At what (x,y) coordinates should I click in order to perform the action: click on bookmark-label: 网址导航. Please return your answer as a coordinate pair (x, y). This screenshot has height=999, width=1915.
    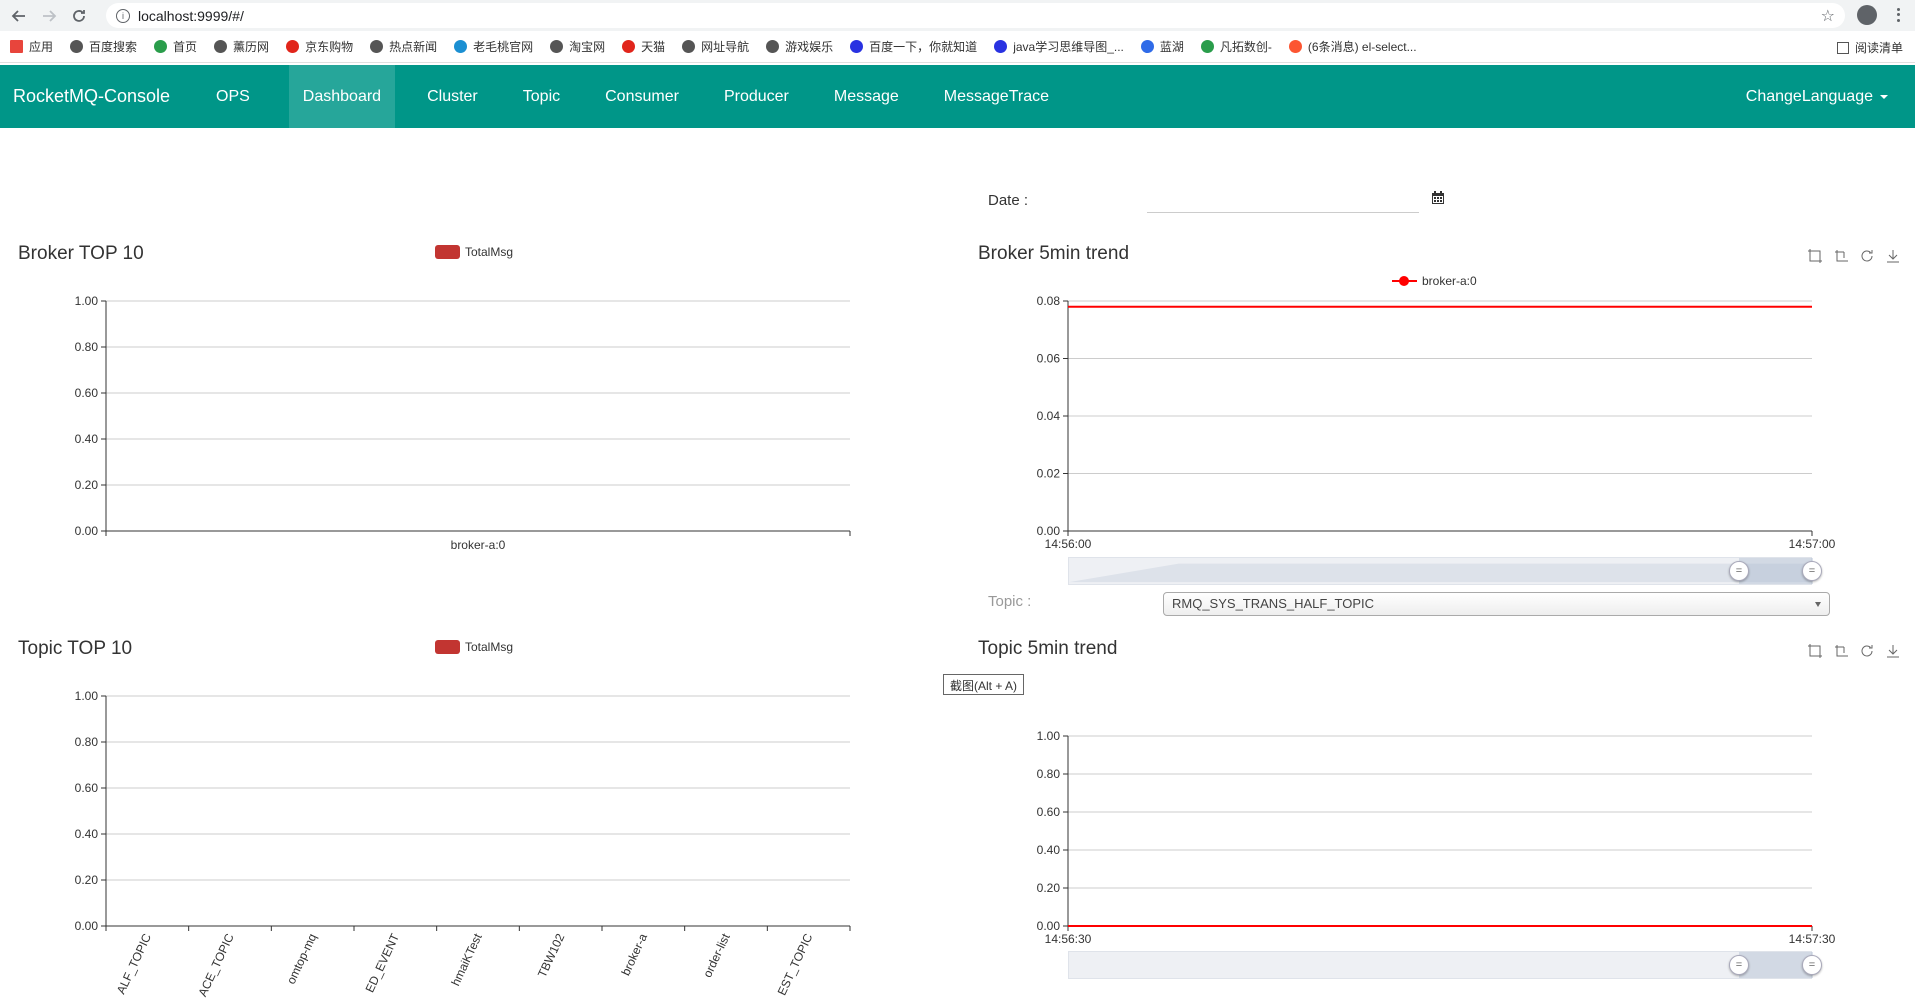
    Looking at the image, I should click on (725, 47).